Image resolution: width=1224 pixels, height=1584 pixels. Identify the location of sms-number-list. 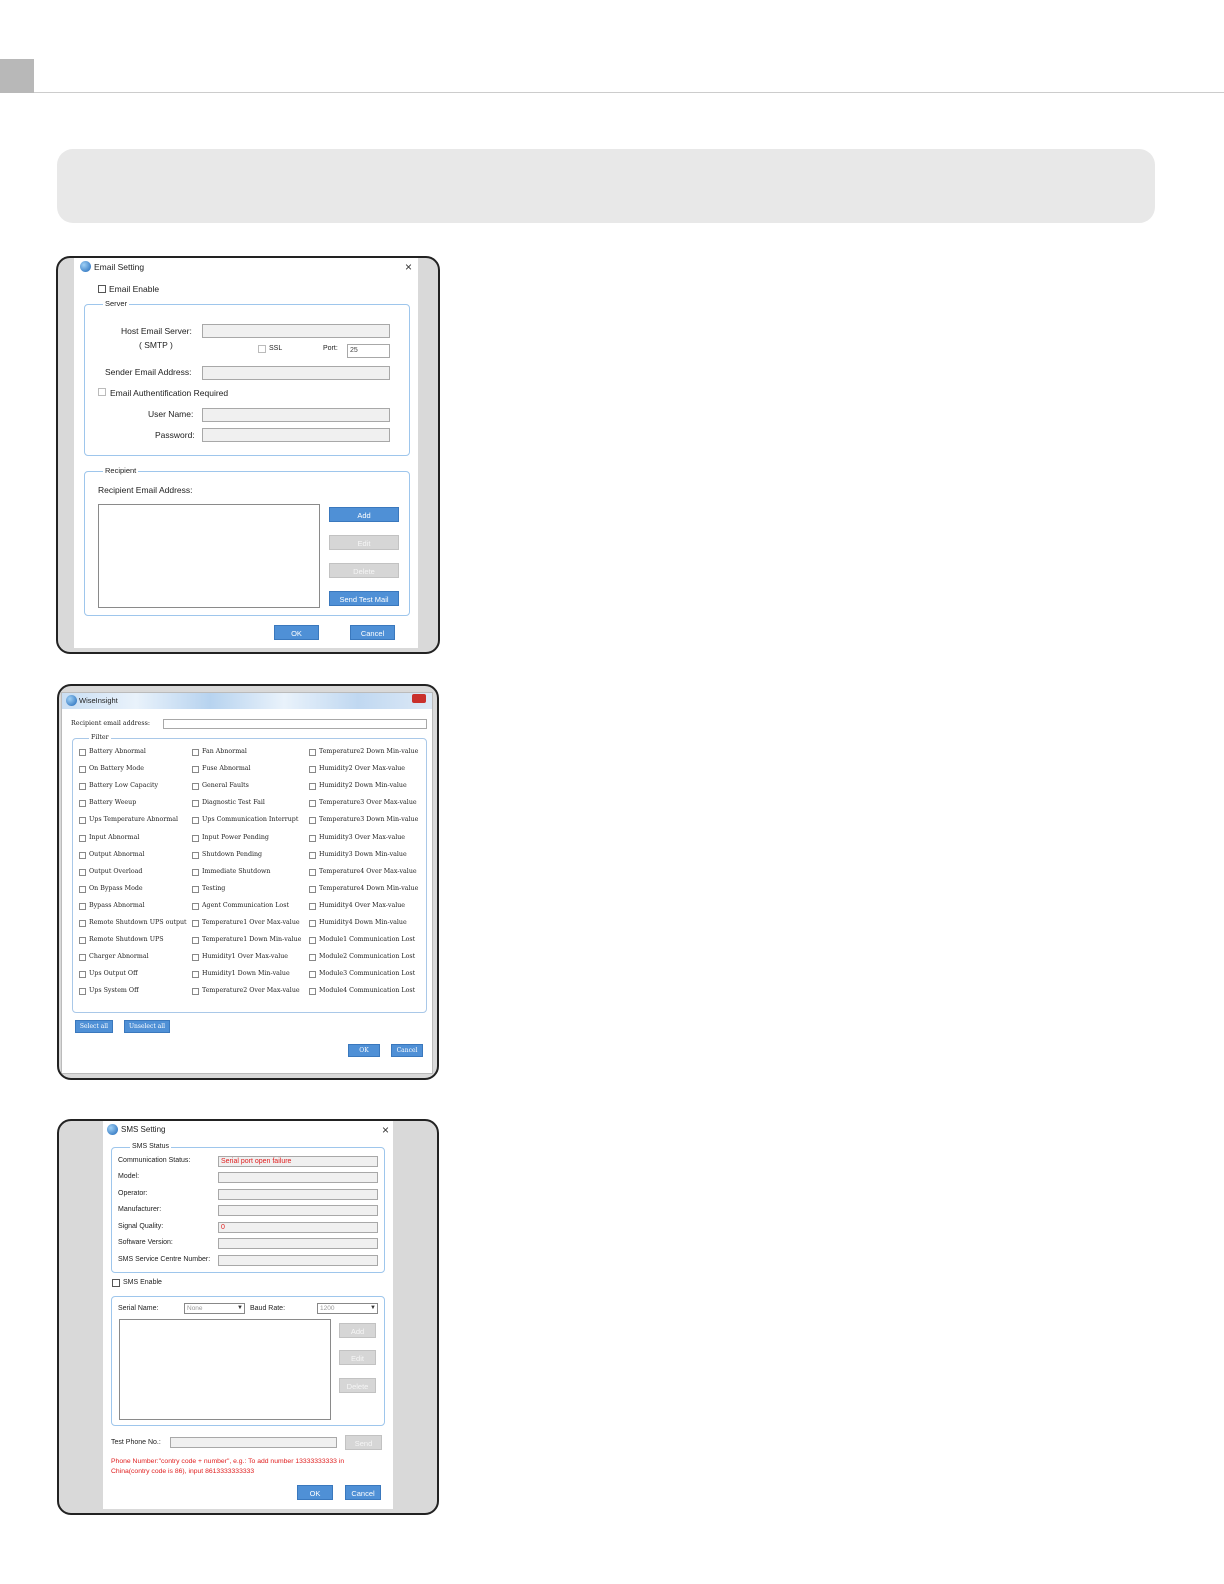
(225, 1369).